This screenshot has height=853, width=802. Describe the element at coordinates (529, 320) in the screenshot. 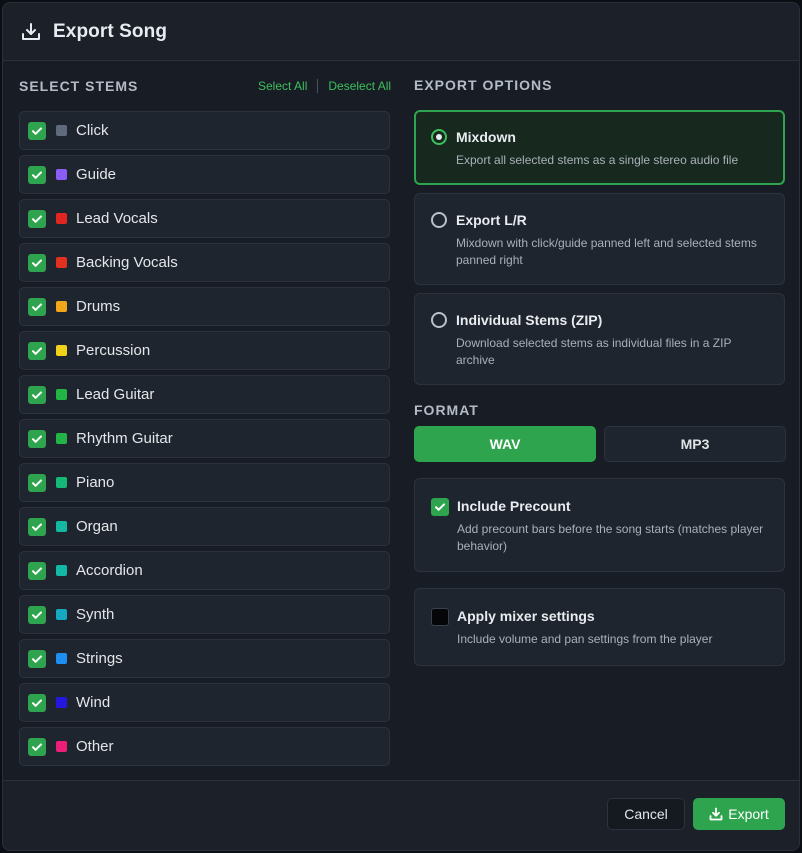

I see `option-title: Individual Stems (ZIP)` at that location.